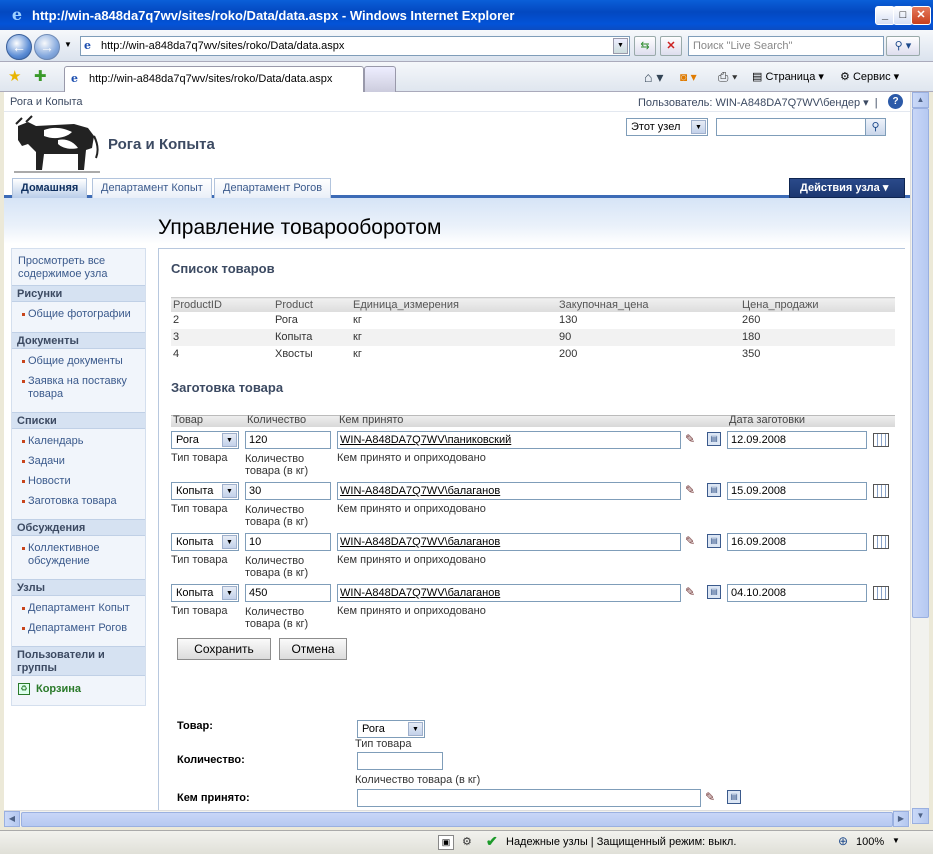 The height and width of the screenshot is (854, 933). I want to click on nav-heading-lists: Списки, so click(78, 420).